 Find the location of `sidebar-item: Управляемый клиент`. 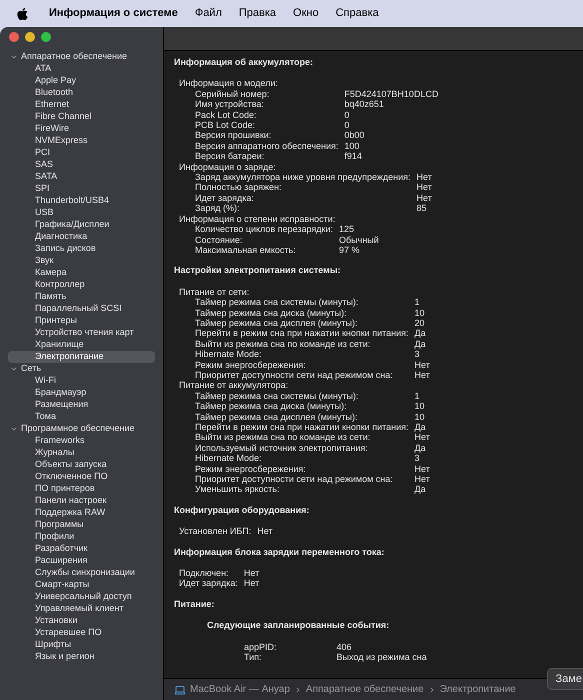

sidebar-item: Управляемый клиент is located at coordinates (81, 609).